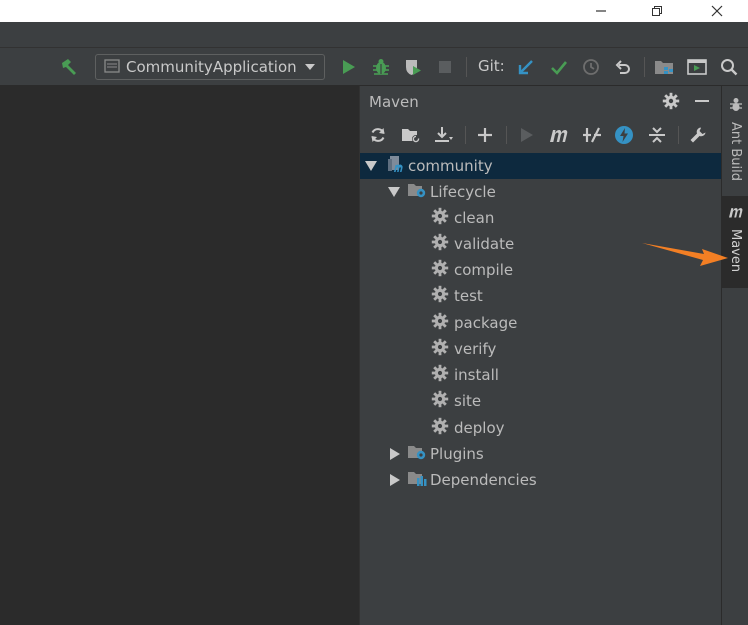  I want to click on maven-panel-header: Maven, so click(540, 101).